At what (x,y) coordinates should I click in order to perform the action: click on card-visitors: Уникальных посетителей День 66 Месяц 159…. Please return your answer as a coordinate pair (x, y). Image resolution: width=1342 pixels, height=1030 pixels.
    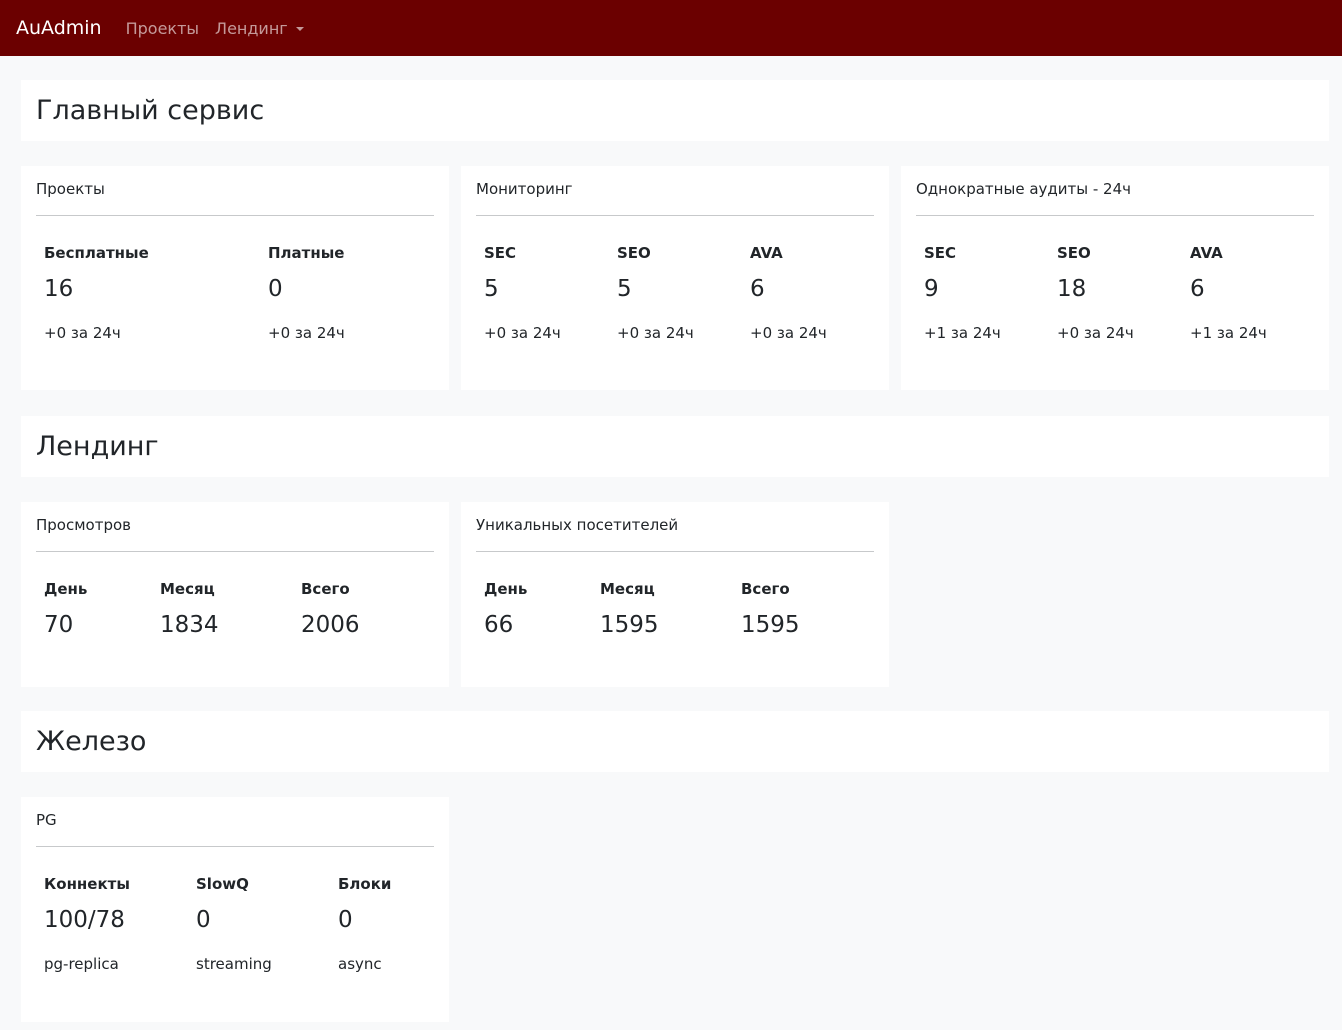
    Looking at the image, I should click on (675, 594).